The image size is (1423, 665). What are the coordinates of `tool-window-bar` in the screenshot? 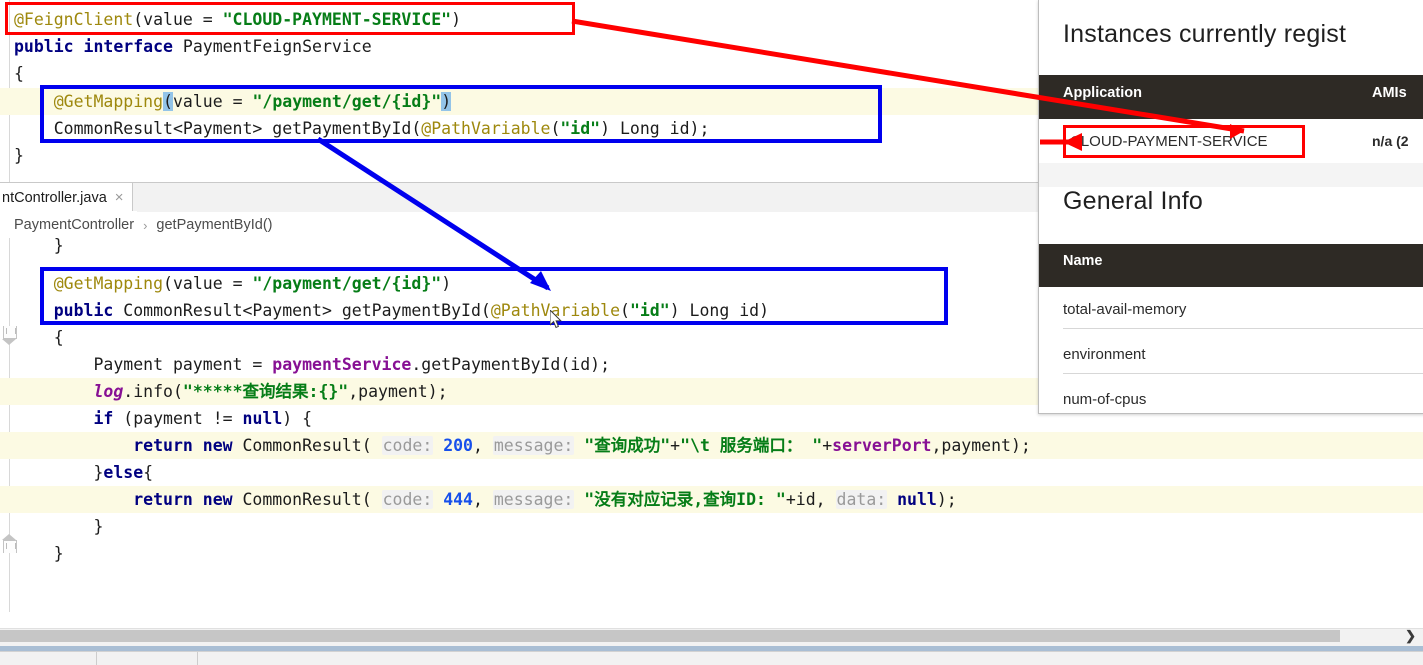 It's located at (711, 658).